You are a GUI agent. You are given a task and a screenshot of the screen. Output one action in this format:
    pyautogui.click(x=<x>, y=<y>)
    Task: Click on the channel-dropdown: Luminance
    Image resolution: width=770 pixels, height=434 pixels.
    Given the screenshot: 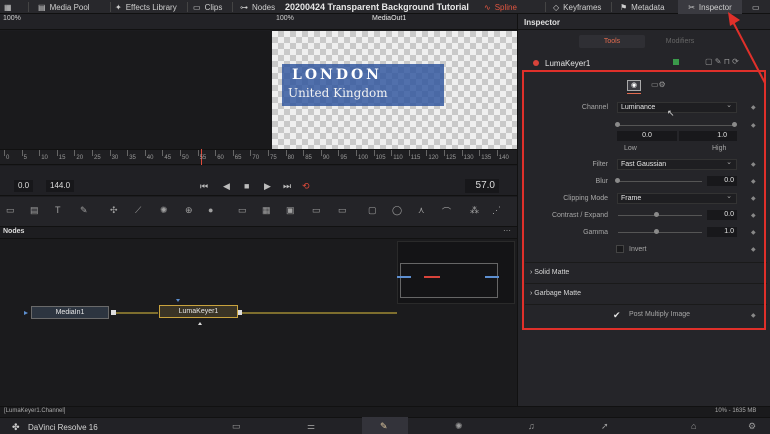 What is the action you would take?
    pyautogui.click(x=677, y=107)
    